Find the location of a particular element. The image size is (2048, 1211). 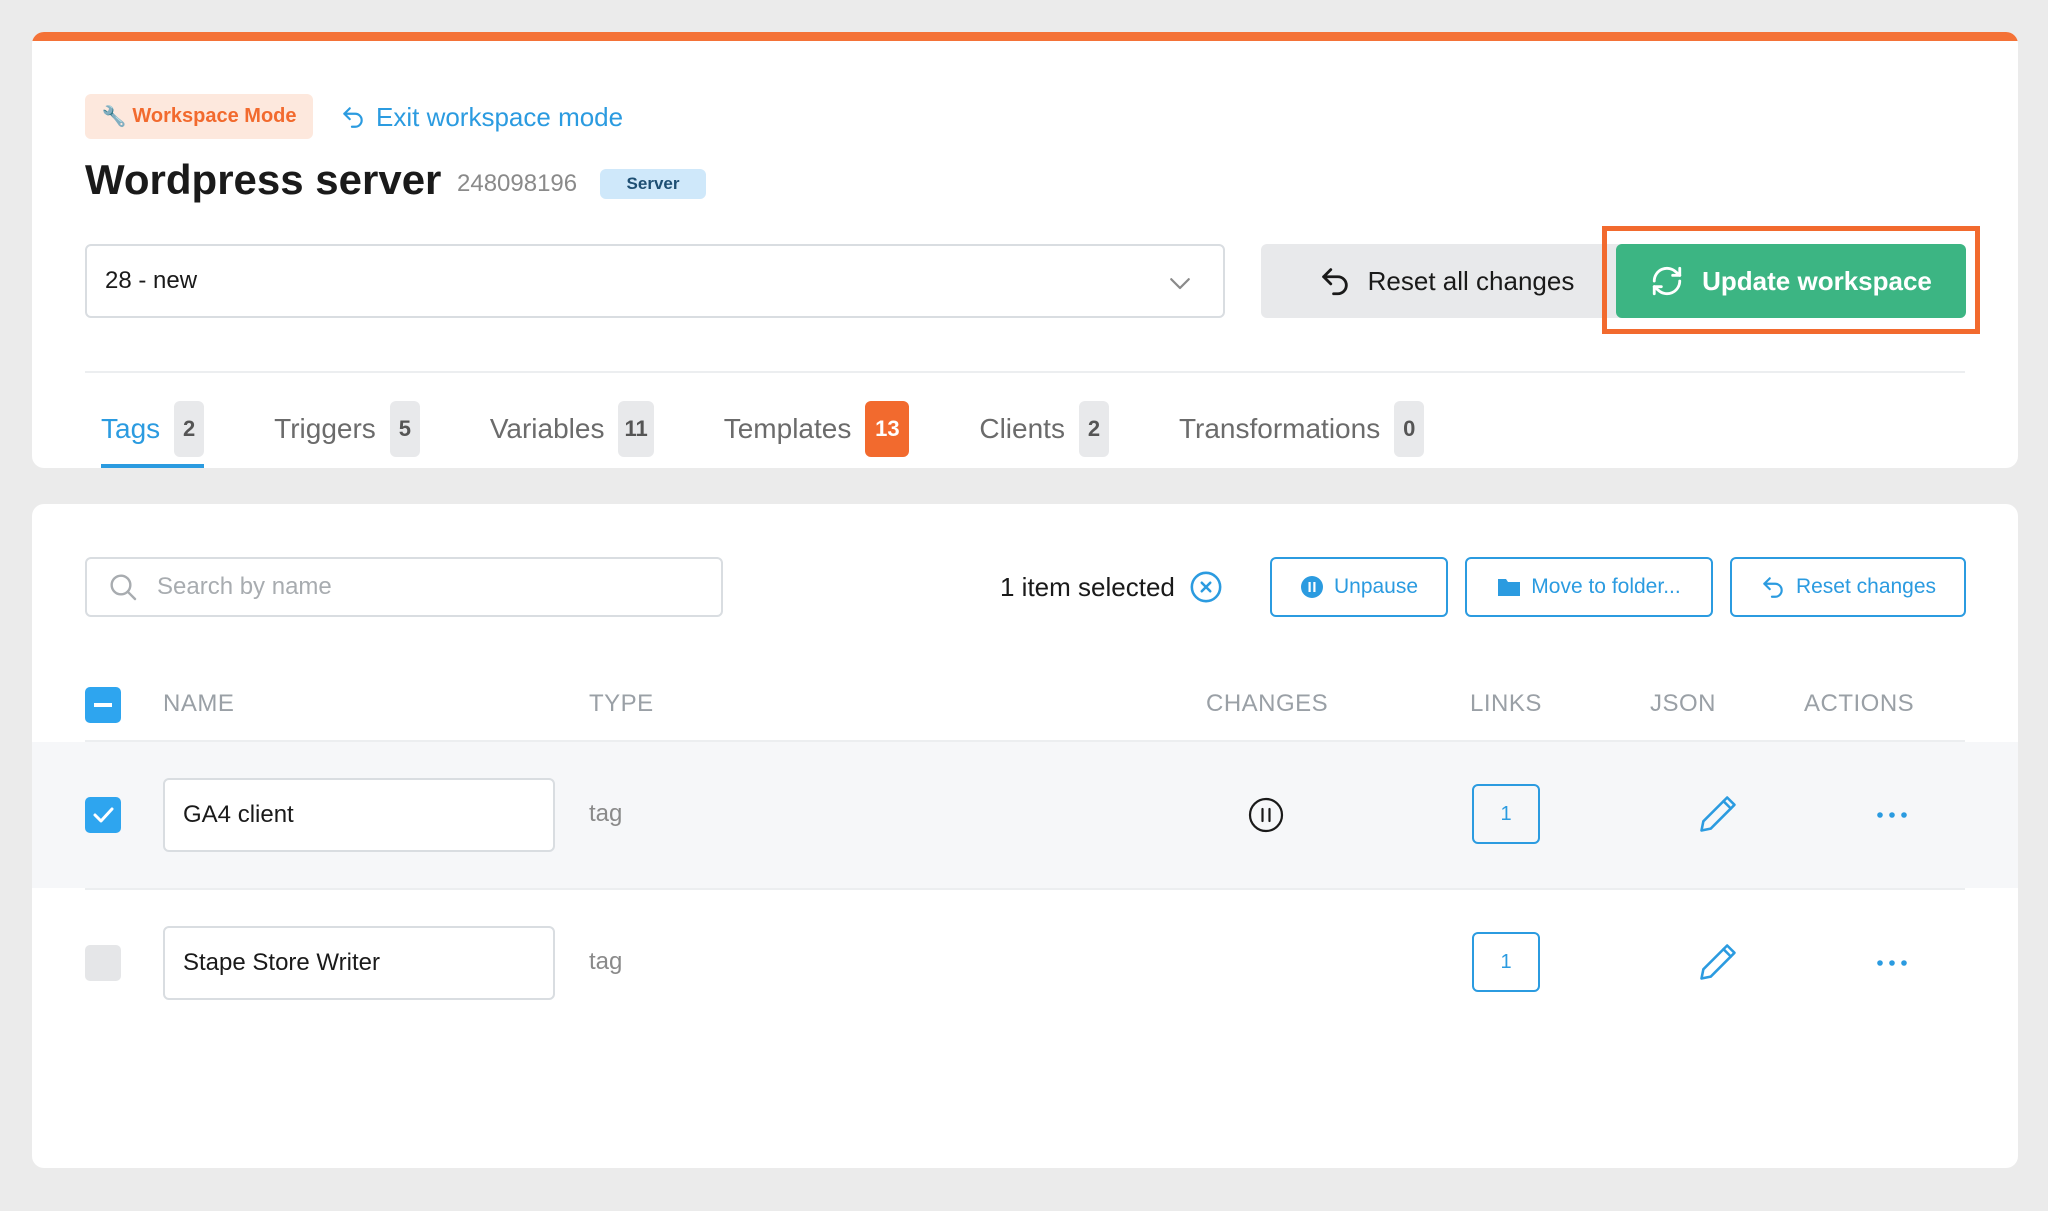

reset-changes-button: Reset changes is located at coordinates (1848, 587).